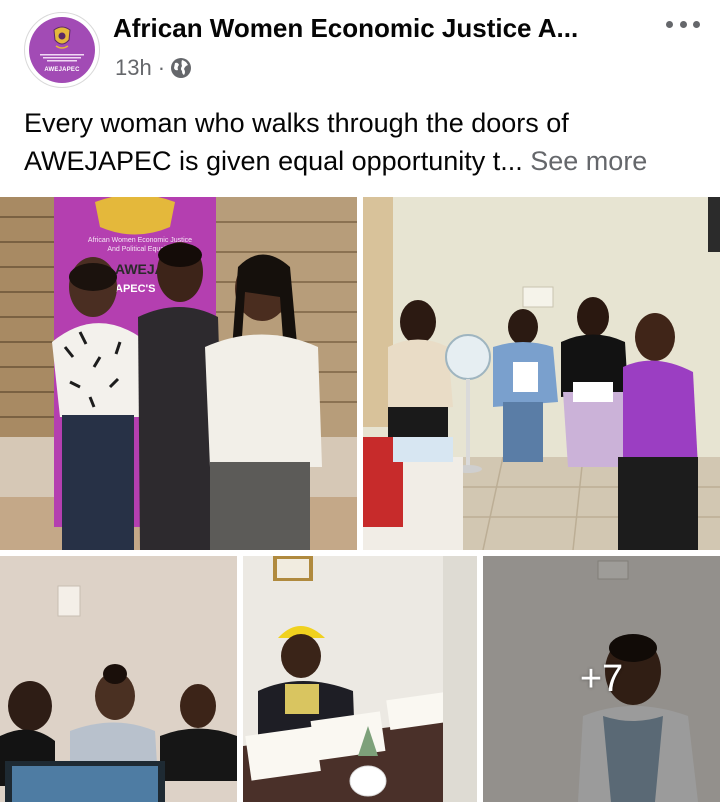 This screenshot has width=720, height=802. What do you see at coordinates (669, 24) in the screenshot?
I see `three-dots-icon` at bounding box center [669, 24].